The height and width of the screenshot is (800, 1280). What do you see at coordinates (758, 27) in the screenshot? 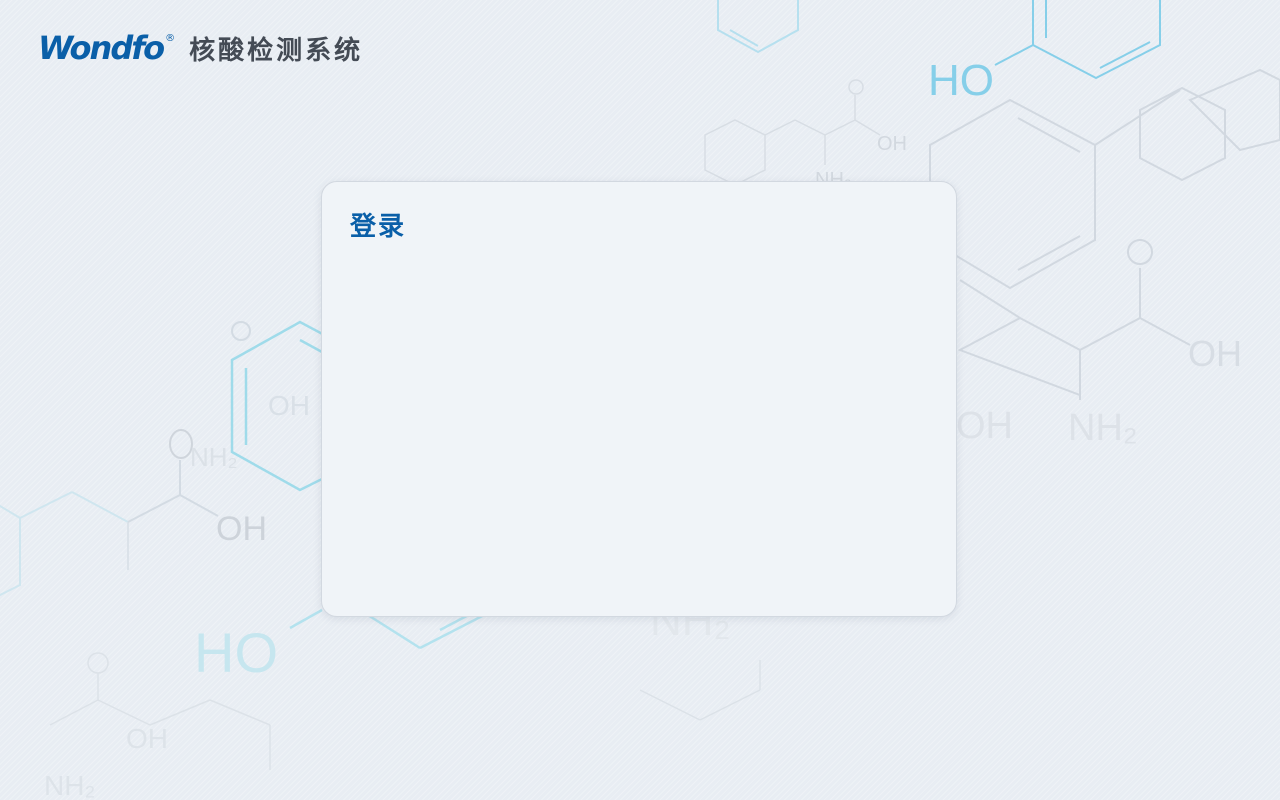
I see `molecule-ring-top` at bounding box center [758, 27].